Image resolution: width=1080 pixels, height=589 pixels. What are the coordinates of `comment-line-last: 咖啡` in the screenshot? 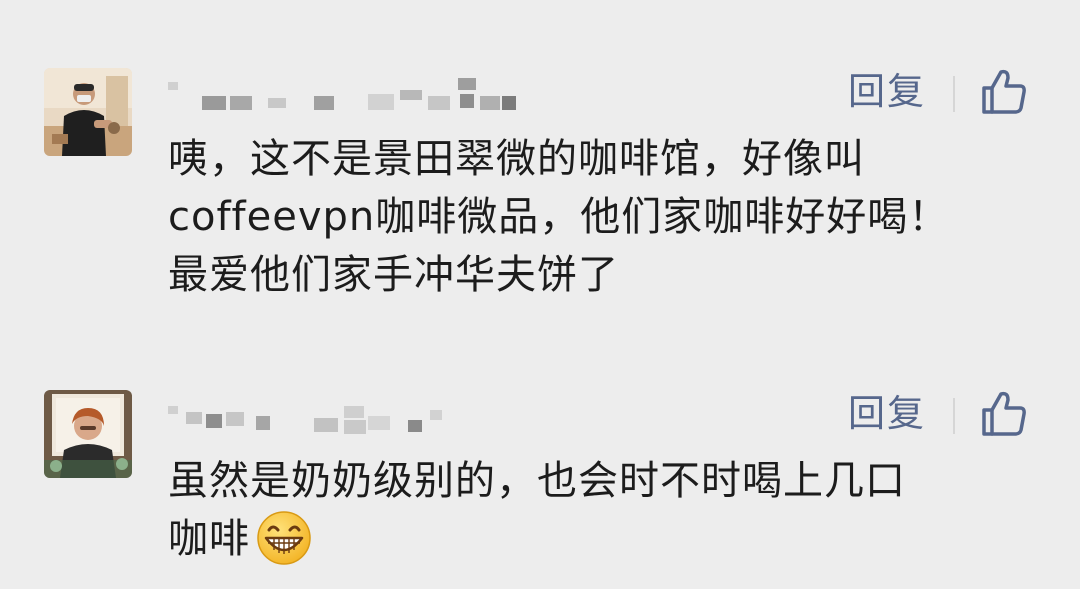 It's located at (608, 539).